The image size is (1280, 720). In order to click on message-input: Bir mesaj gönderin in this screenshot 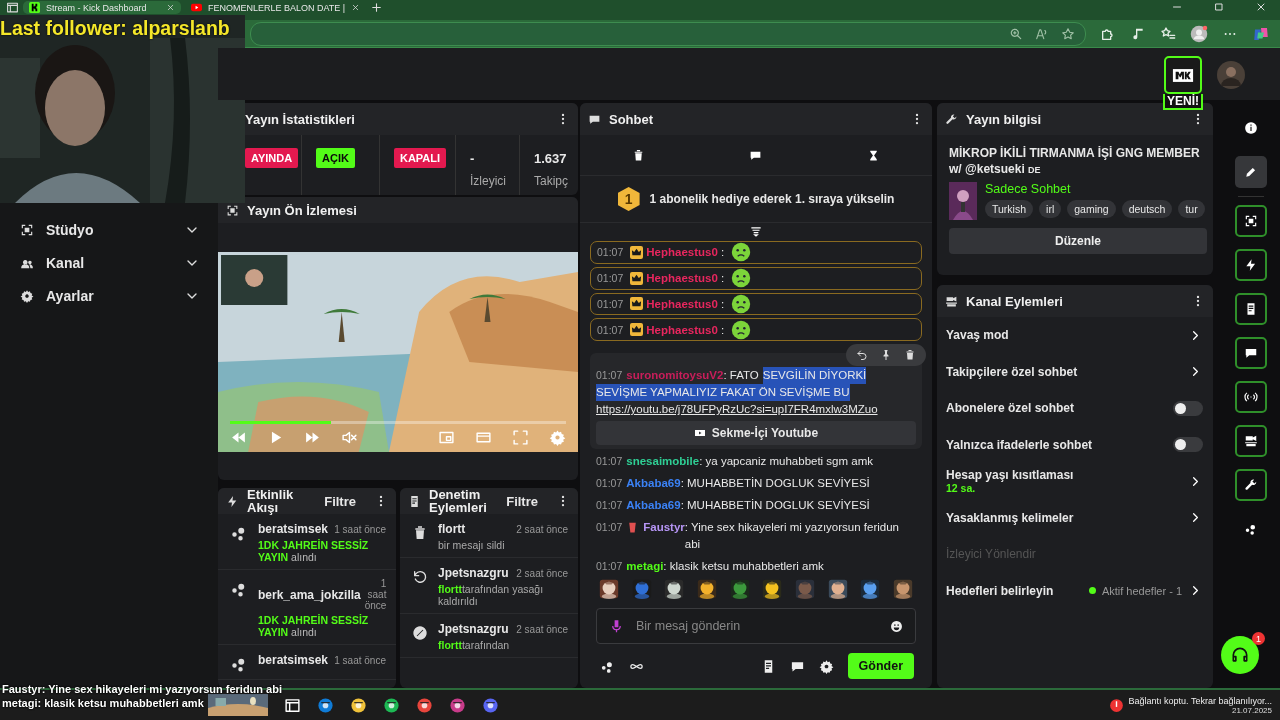, I will do `click(757, 626)`.